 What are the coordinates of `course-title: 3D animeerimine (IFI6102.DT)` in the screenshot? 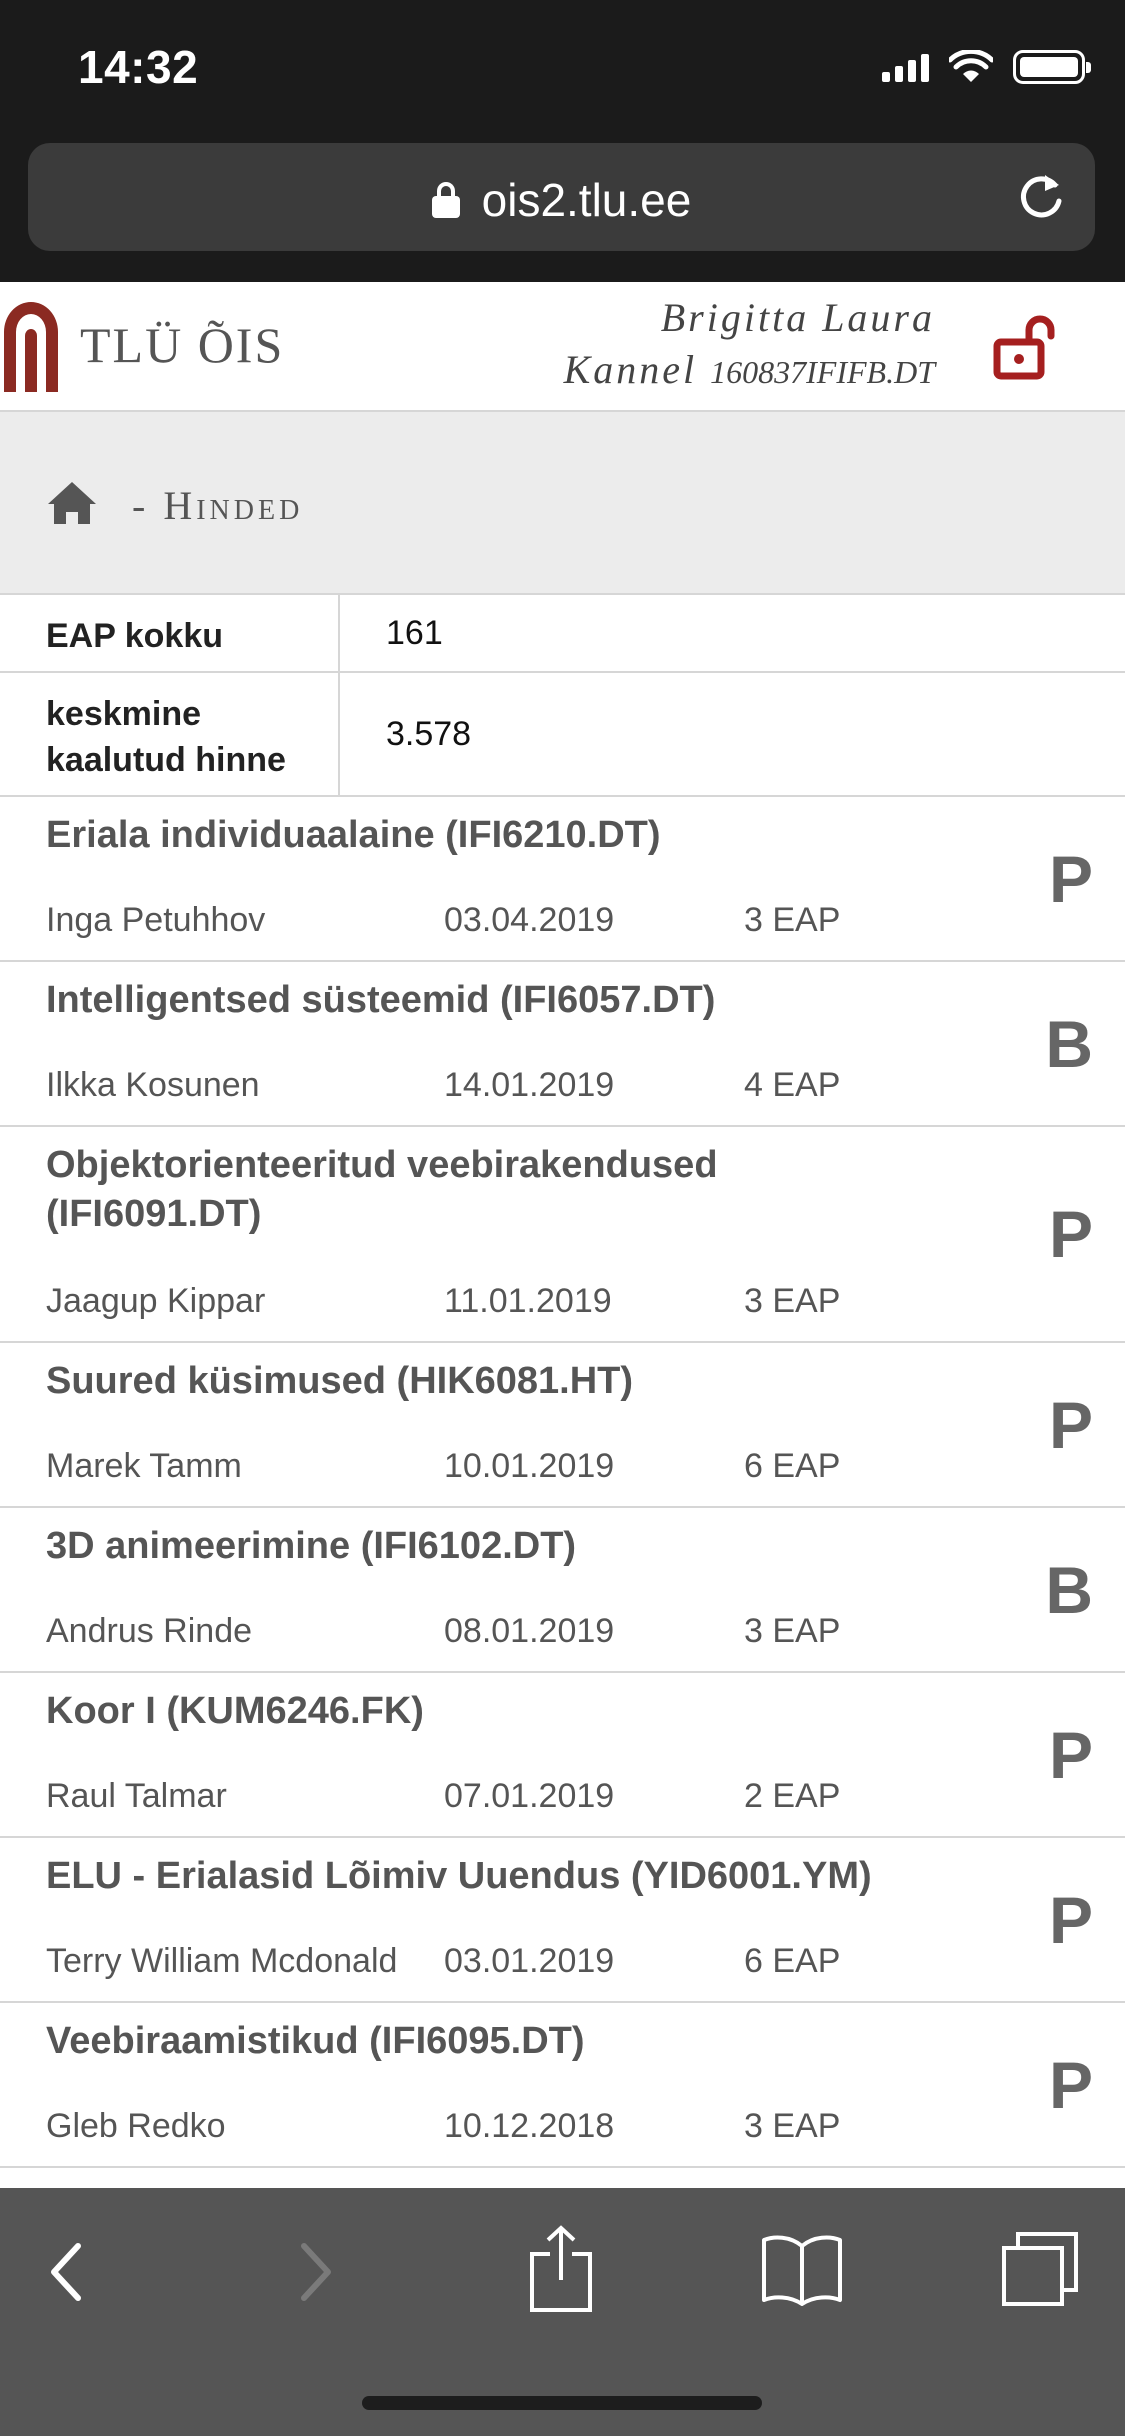 It's located at (311, 1546).